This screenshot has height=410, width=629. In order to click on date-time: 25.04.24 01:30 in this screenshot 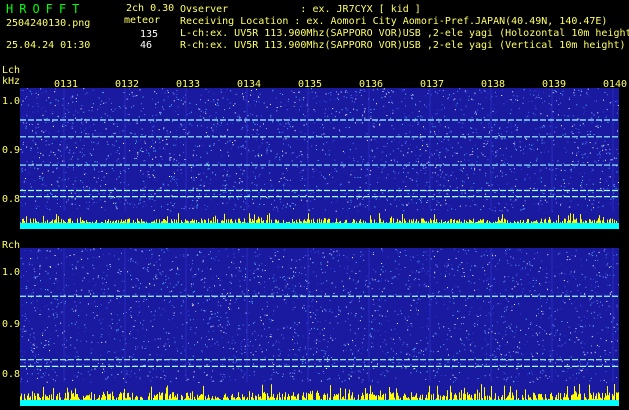, I will do `click(48, 45)`.